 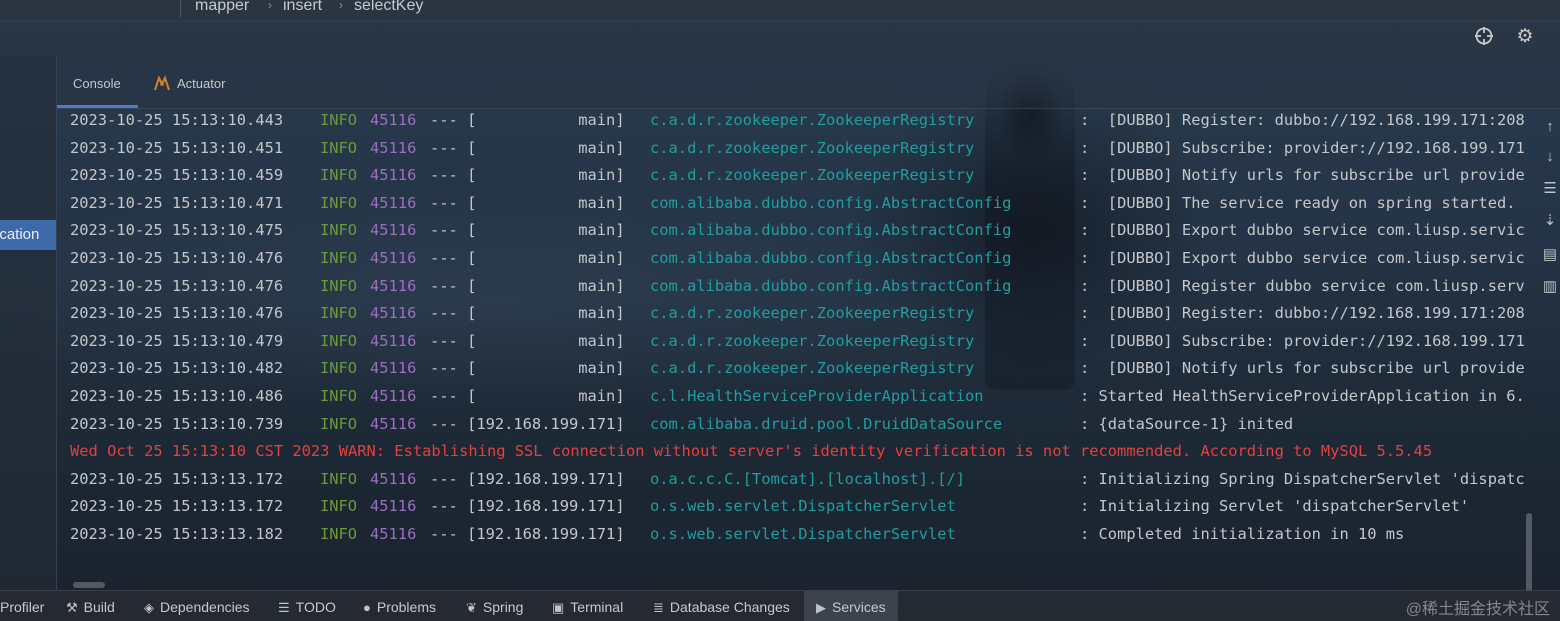 What do you see at coordinates (503, 607) in the screenshot?
I see `bottom-tab-label: Spring` at bounding box center [503, 607].